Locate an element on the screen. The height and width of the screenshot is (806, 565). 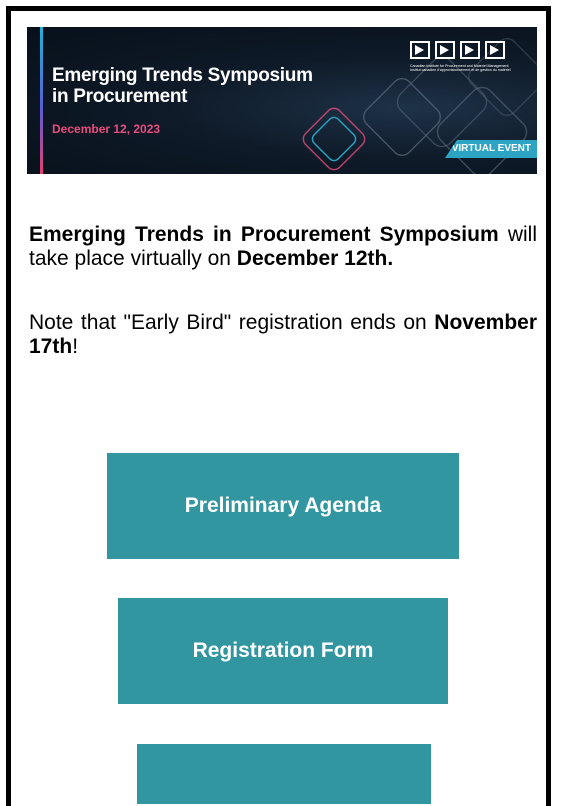
virtual-event-badge: VIRTUAL EVENT is located at coordinates (491, 149).